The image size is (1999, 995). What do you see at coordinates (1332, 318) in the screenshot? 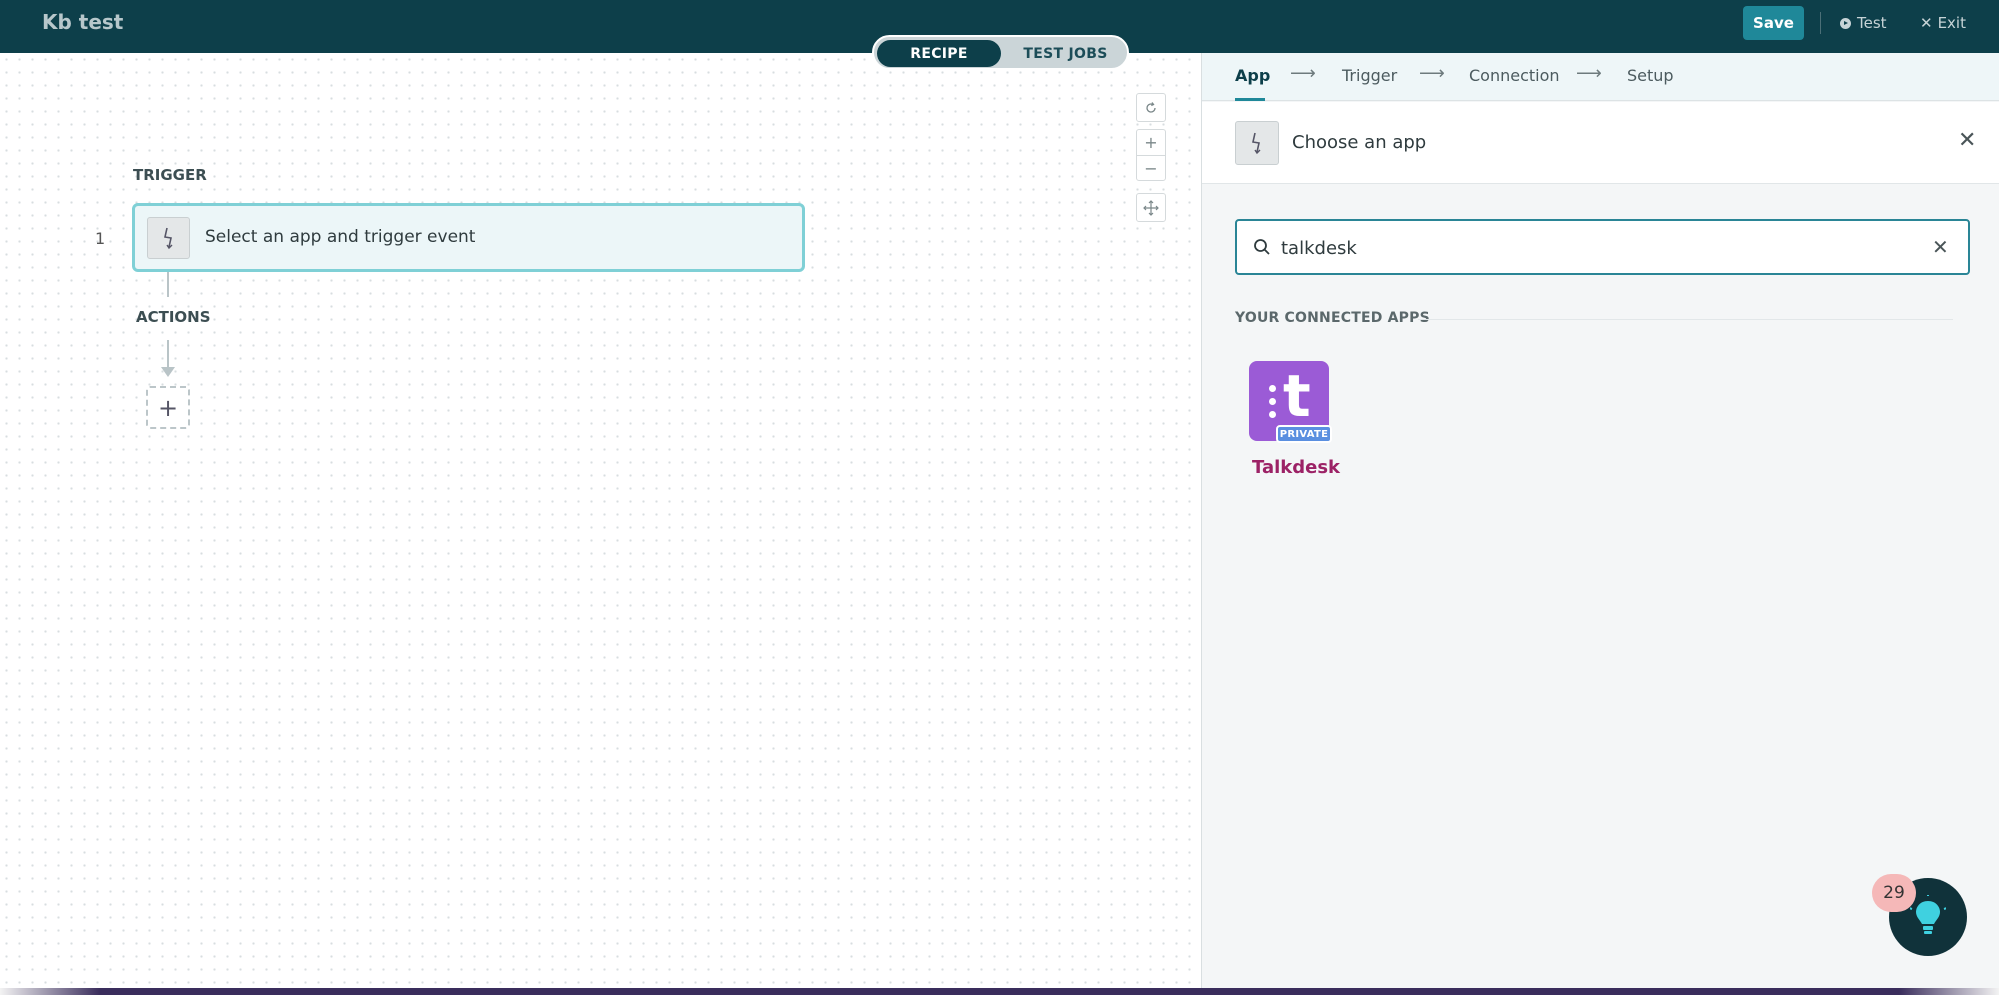
I see `connected-apps-heading: YOUR CONNECTED APPS` at bounding box center [1332, 318].